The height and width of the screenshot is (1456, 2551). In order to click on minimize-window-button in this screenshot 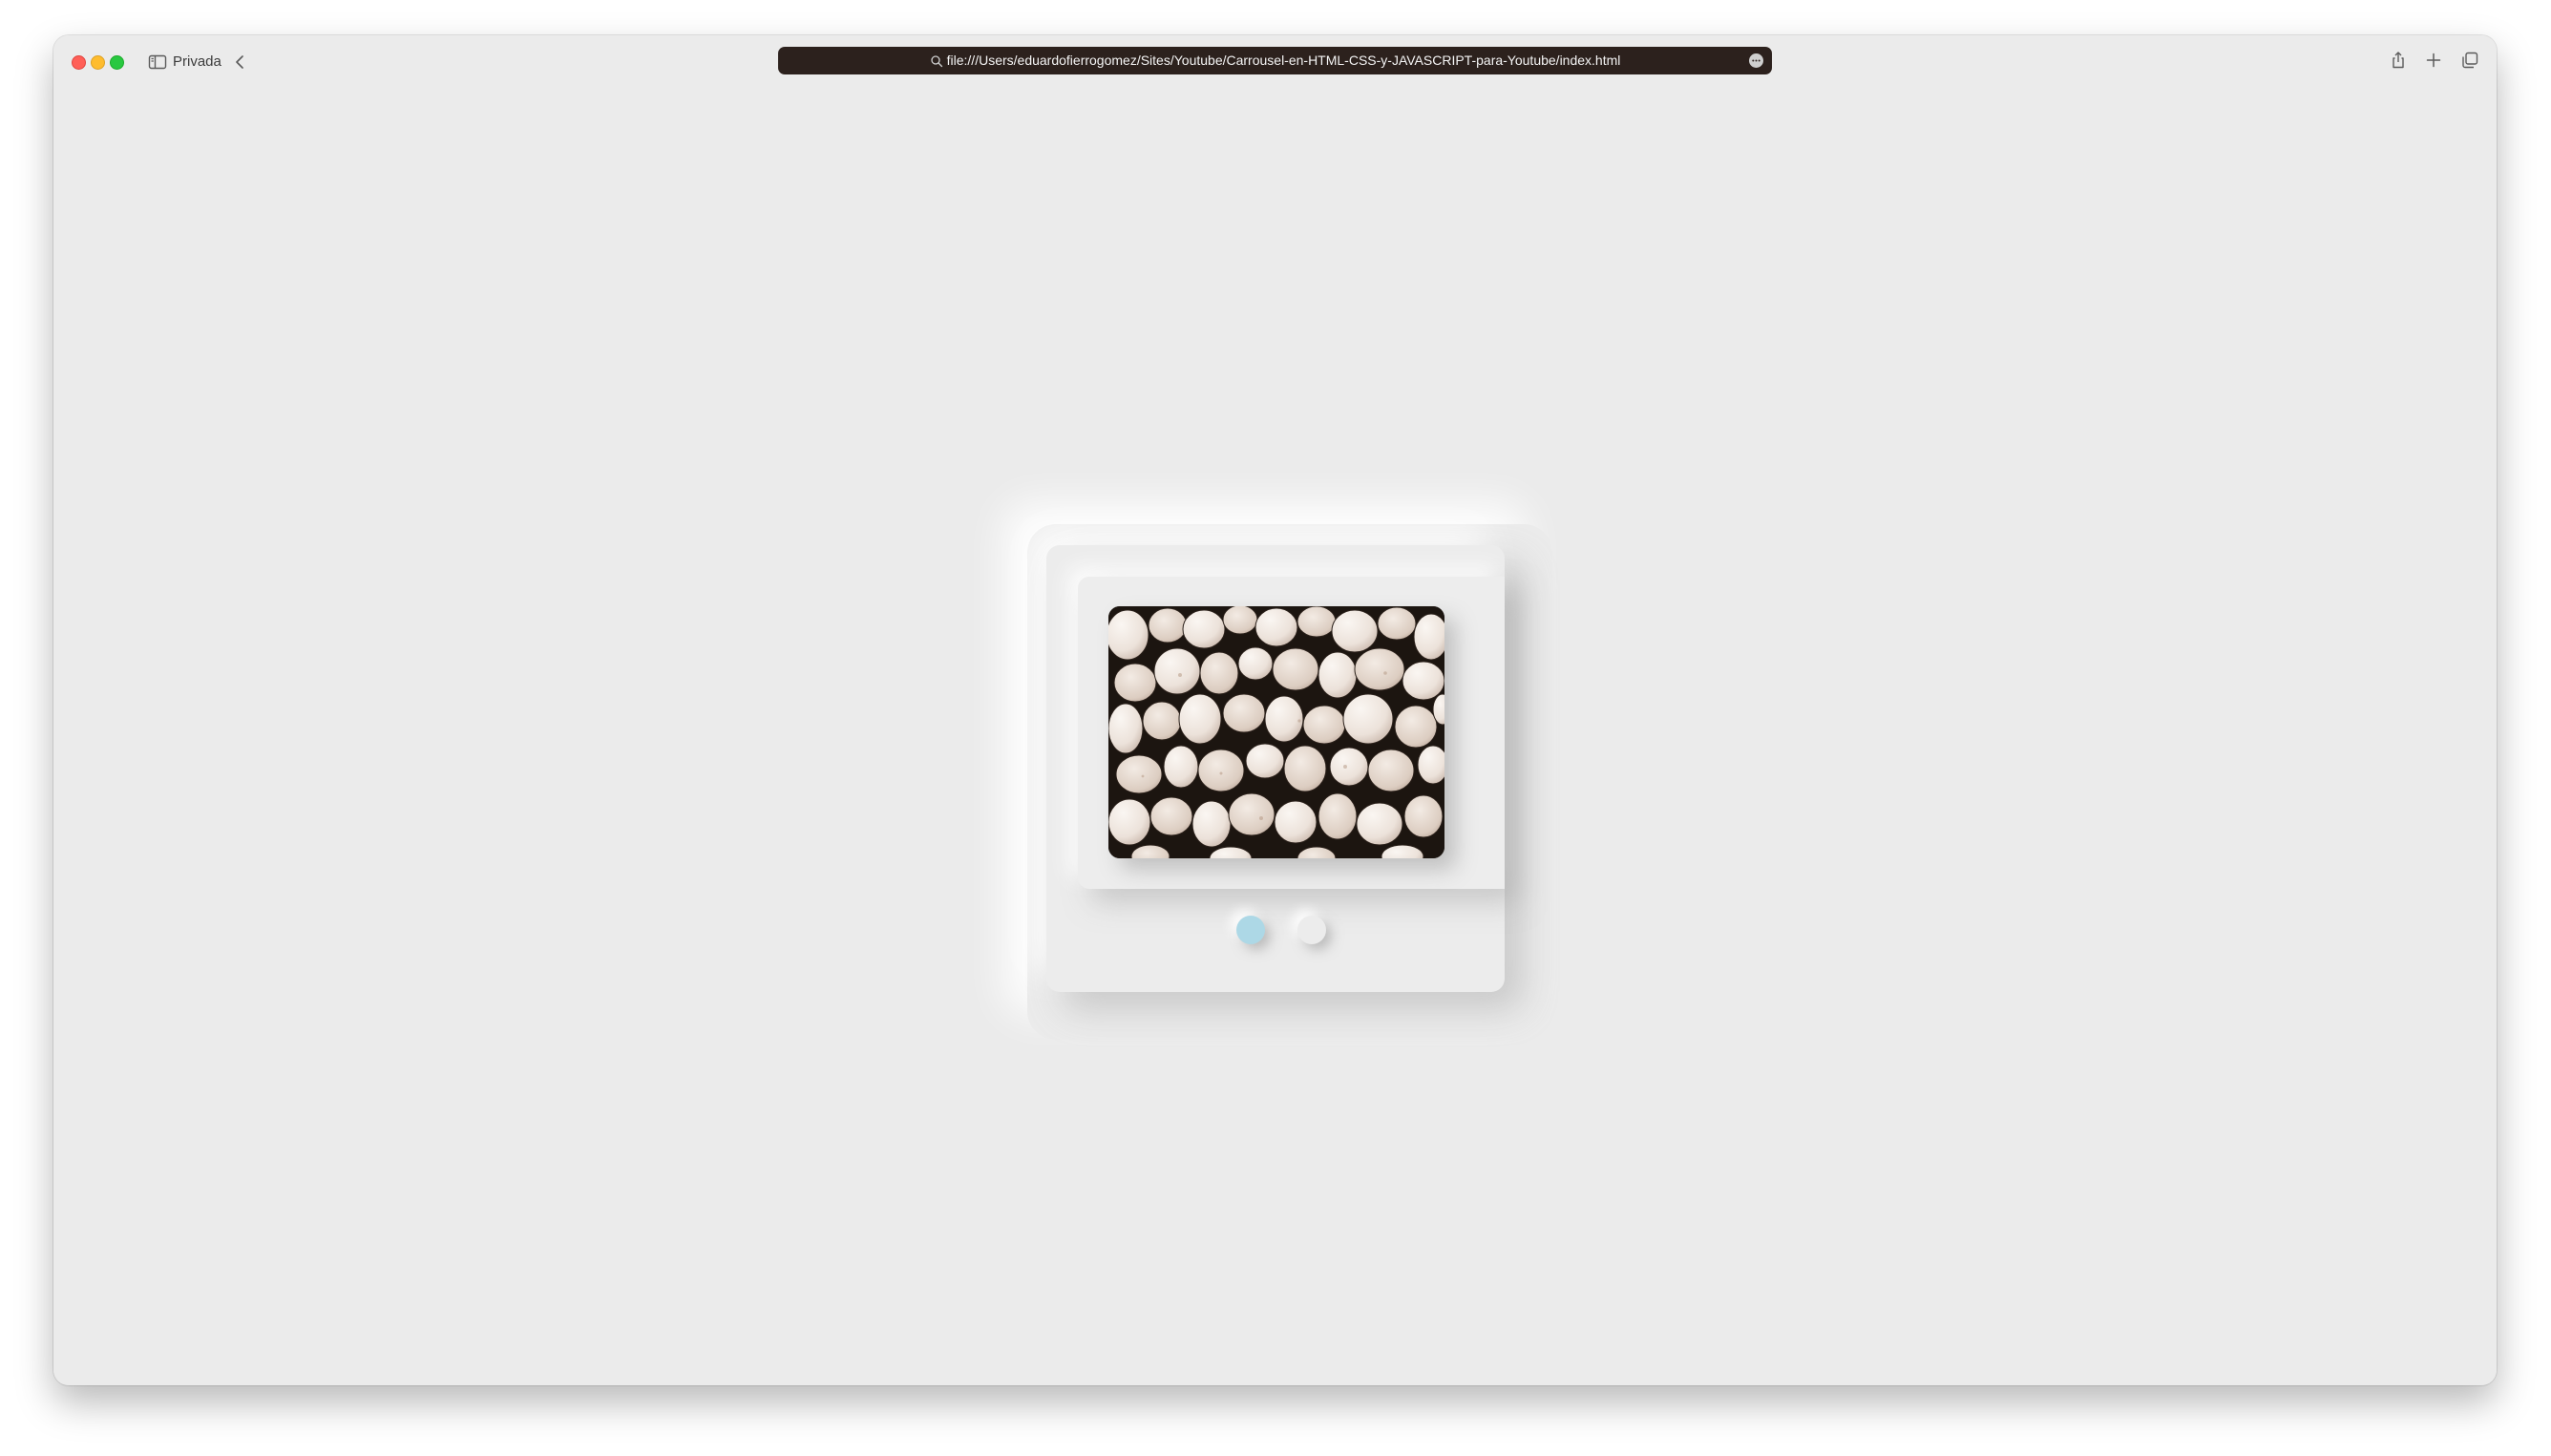, I will do `click(98, 62)`.